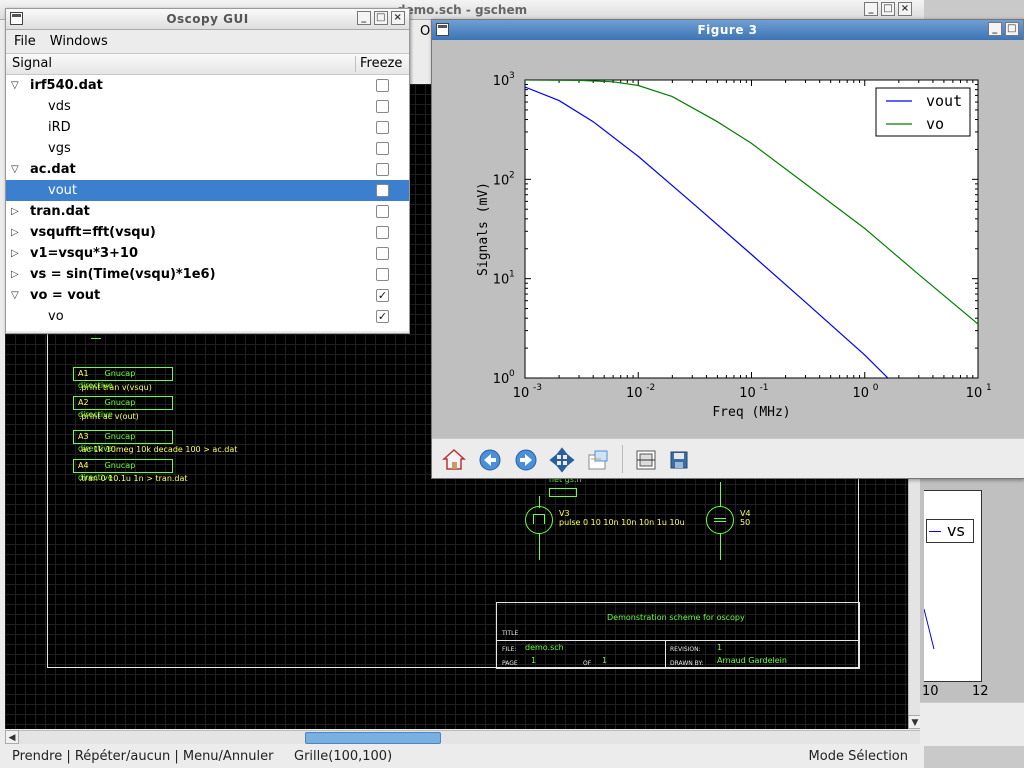  I want to click on signal-tree-row: vo ✓, so click(207, 316).